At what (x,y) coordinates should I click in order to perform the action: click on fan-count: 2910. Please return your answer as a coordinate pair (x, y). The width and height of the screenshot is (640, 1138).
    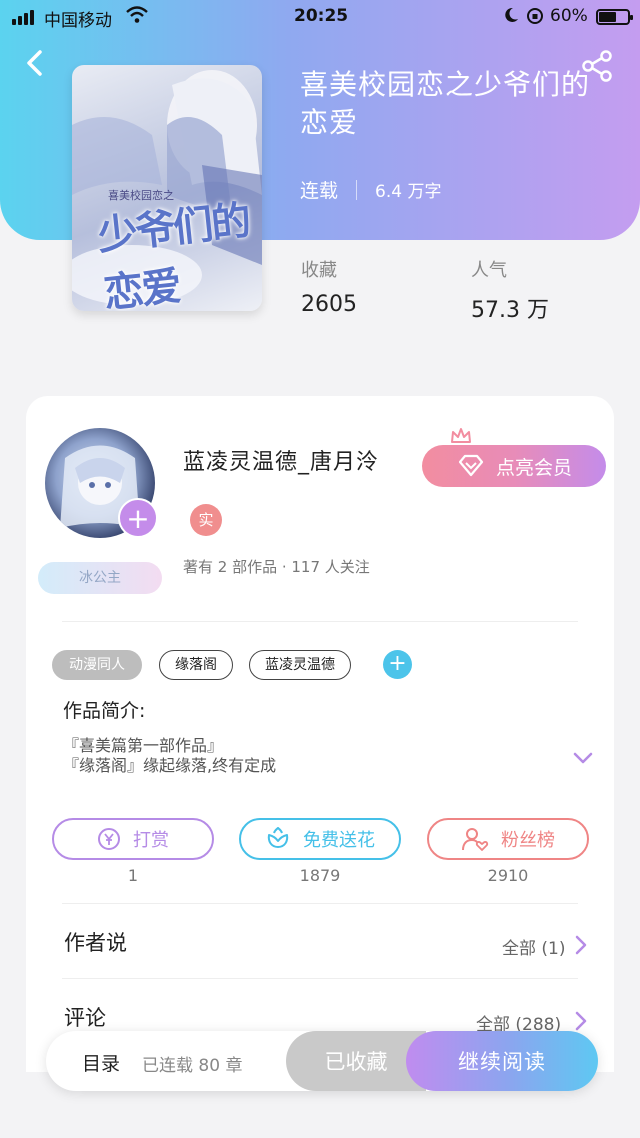
    Looking at the image, I should click on (508, 875).